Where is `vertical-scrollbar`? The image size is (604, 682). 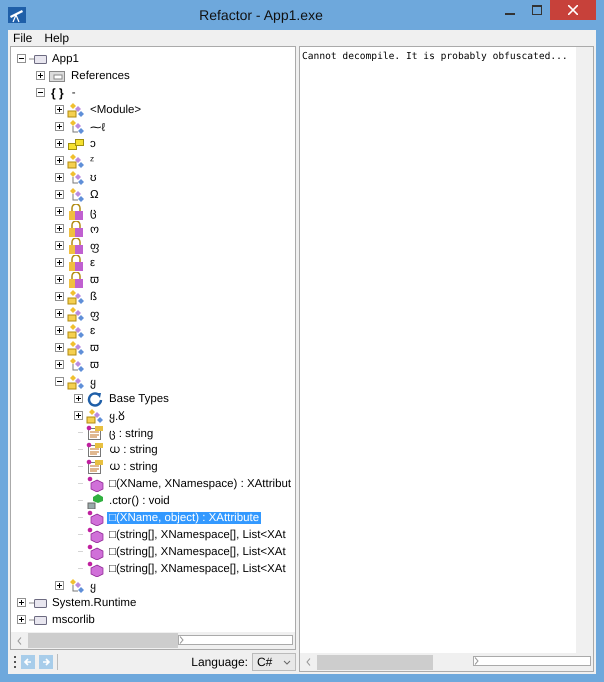
vertical-scrollbar is located at coordinates (584, 350).